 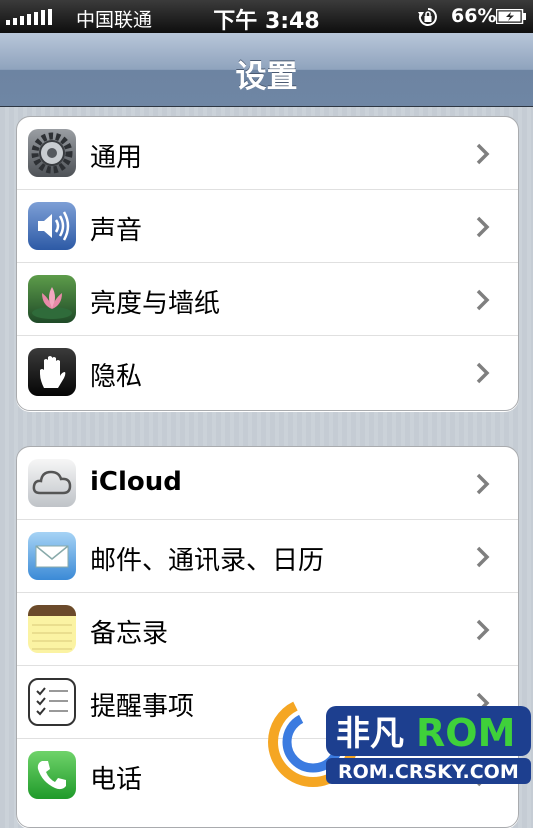 I want to click on hand-icon, so click(x=52, y=372).